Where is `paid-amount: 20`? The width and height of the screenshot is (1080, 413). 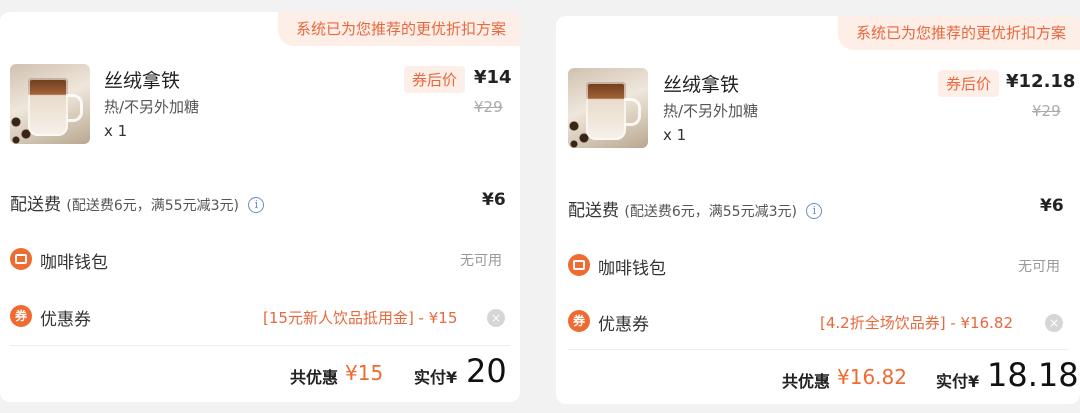
paid-amount: 20 is located at coordinates (486, 371).